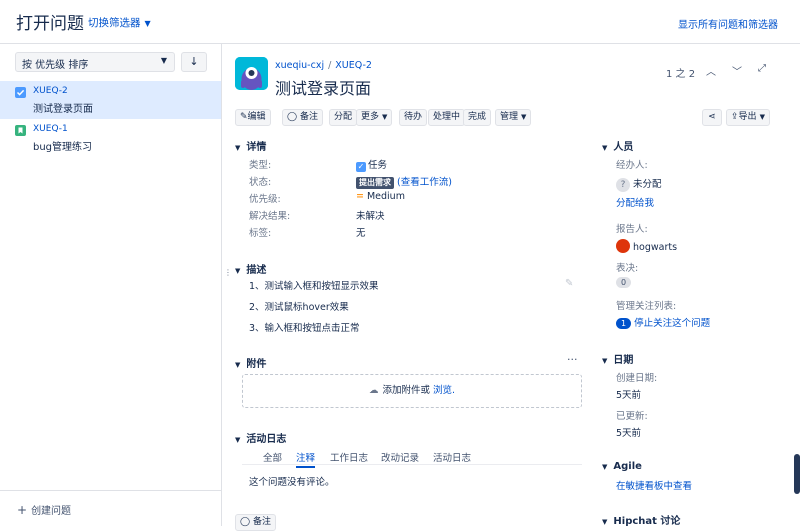 The image size is (800, 531). I want to click on edit-button: ✎编辑, so click(253, 117).